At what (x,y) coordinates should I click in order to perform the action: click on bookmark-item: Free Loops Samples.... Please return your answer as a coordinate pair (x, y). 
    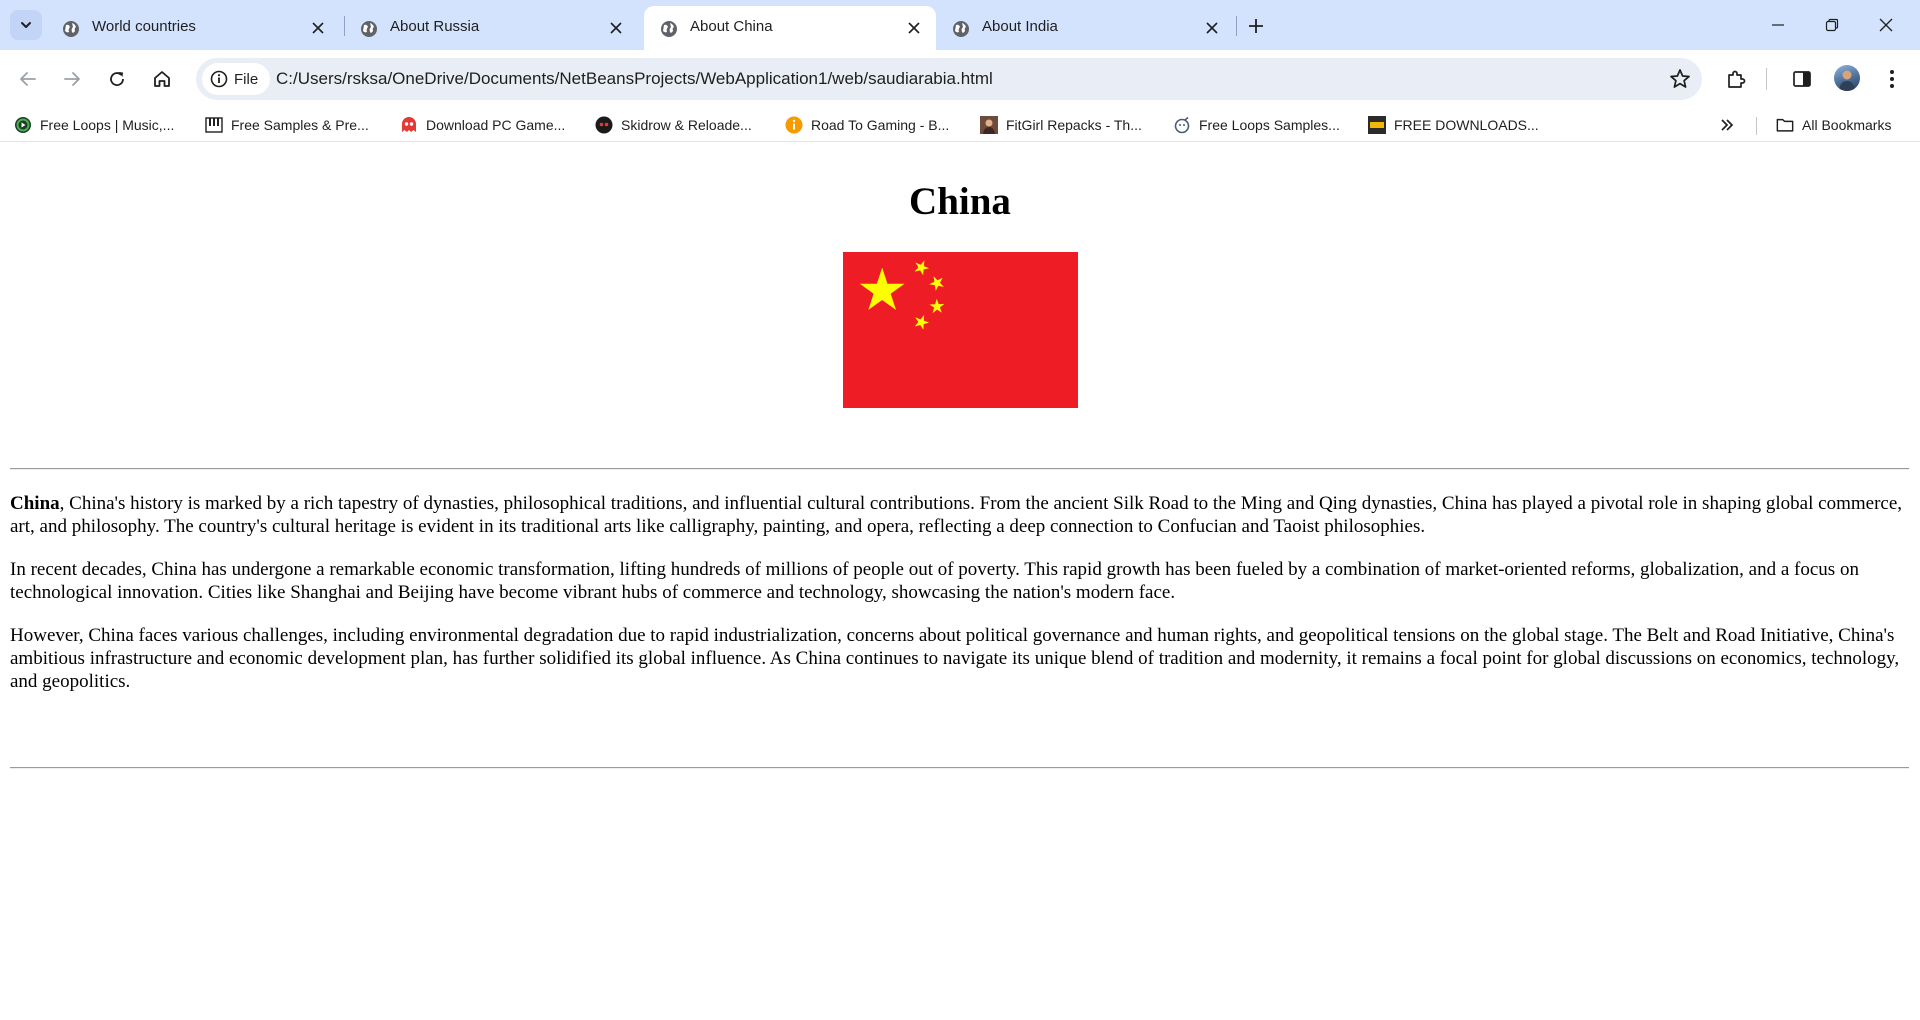
    Looking at the image, I should click on (1256, 125).